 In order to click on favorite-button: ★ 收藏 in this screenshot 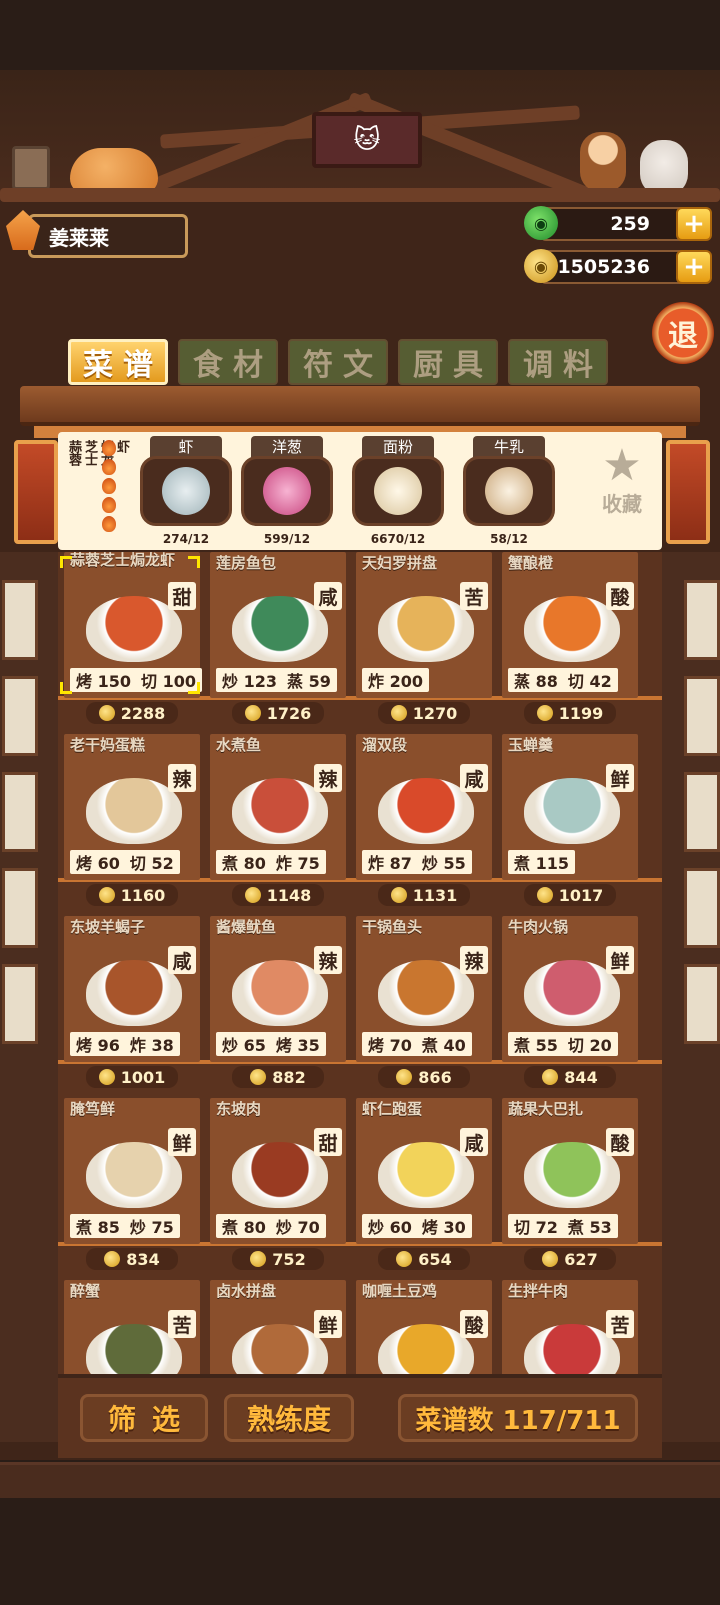, I will do `click(622, 480)`.